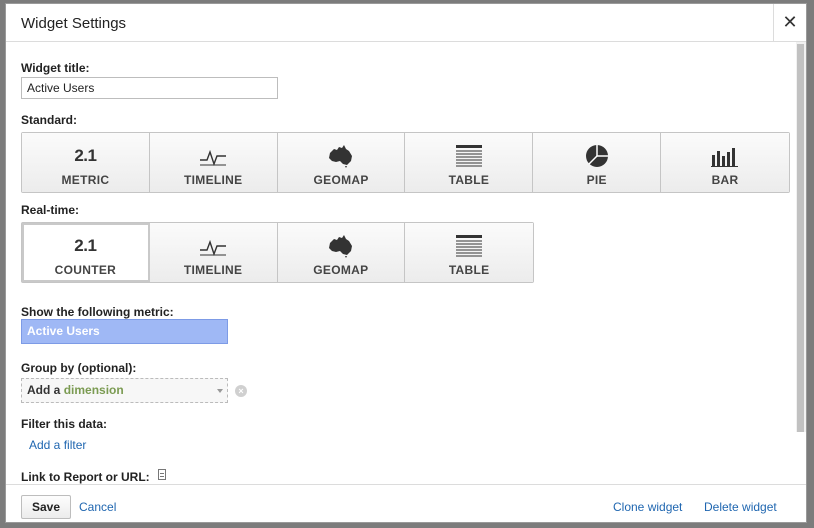  I want to click on standard-pie-button: PIE, so click(597, 162).